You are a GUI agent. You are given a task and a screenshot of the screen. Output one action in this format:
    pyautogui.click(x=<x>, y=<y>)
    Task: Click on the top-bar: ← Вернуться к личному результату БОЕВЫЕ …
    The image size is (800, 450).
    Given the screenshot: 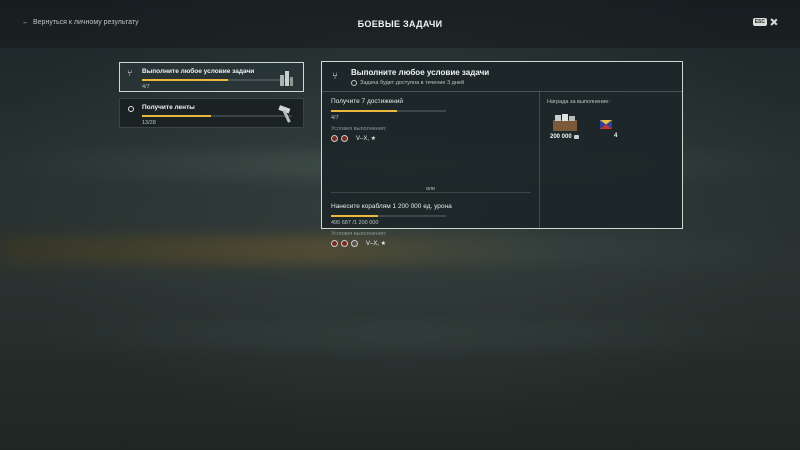 What is the action you would take?
    pyautogui.click(x=400, y=24)
    